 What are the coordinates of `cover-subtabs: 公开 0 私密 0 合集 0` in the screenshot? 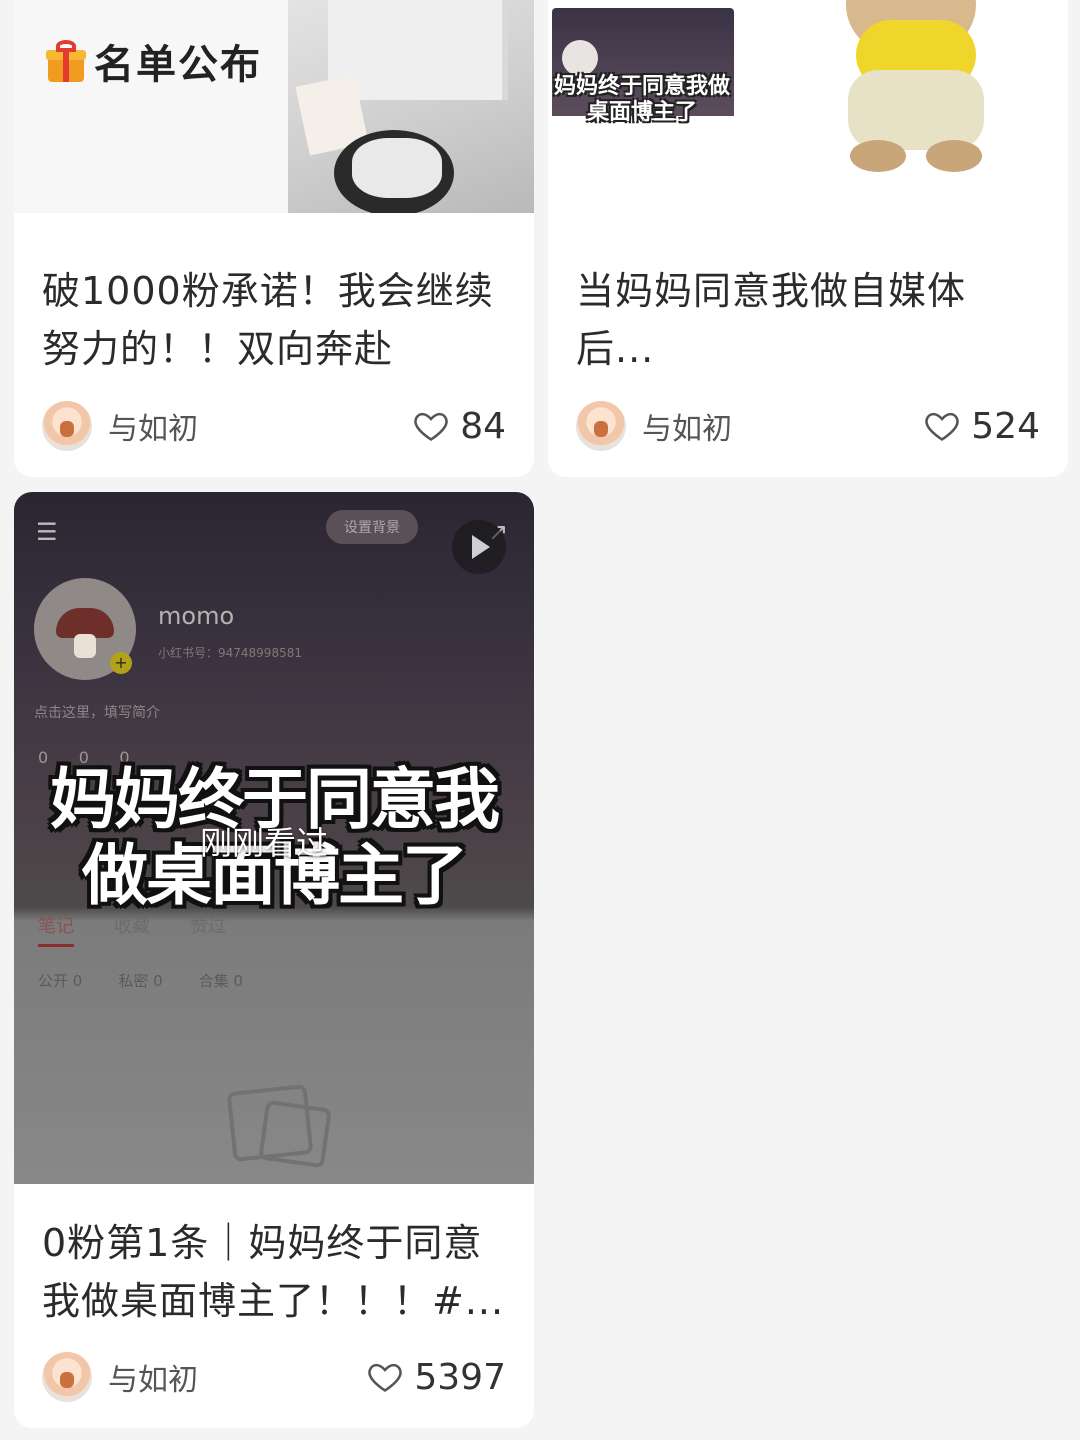 It's located at (140, 980).